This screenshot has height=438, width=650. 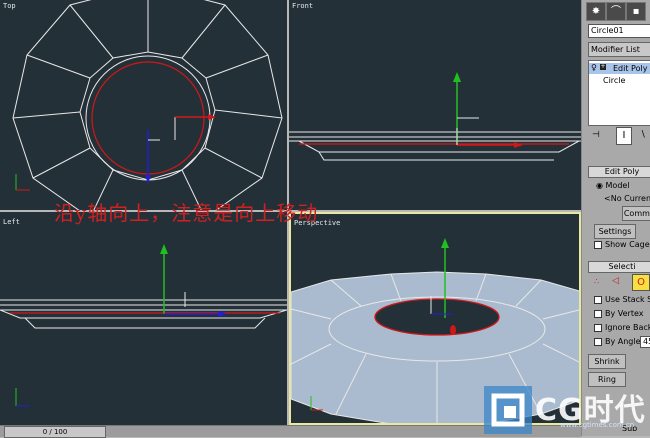 What do you see at coordinates (616, 11) in the screenshot?
I see `modify-tab-icon: ⌒` at bounding box center [616, 11].